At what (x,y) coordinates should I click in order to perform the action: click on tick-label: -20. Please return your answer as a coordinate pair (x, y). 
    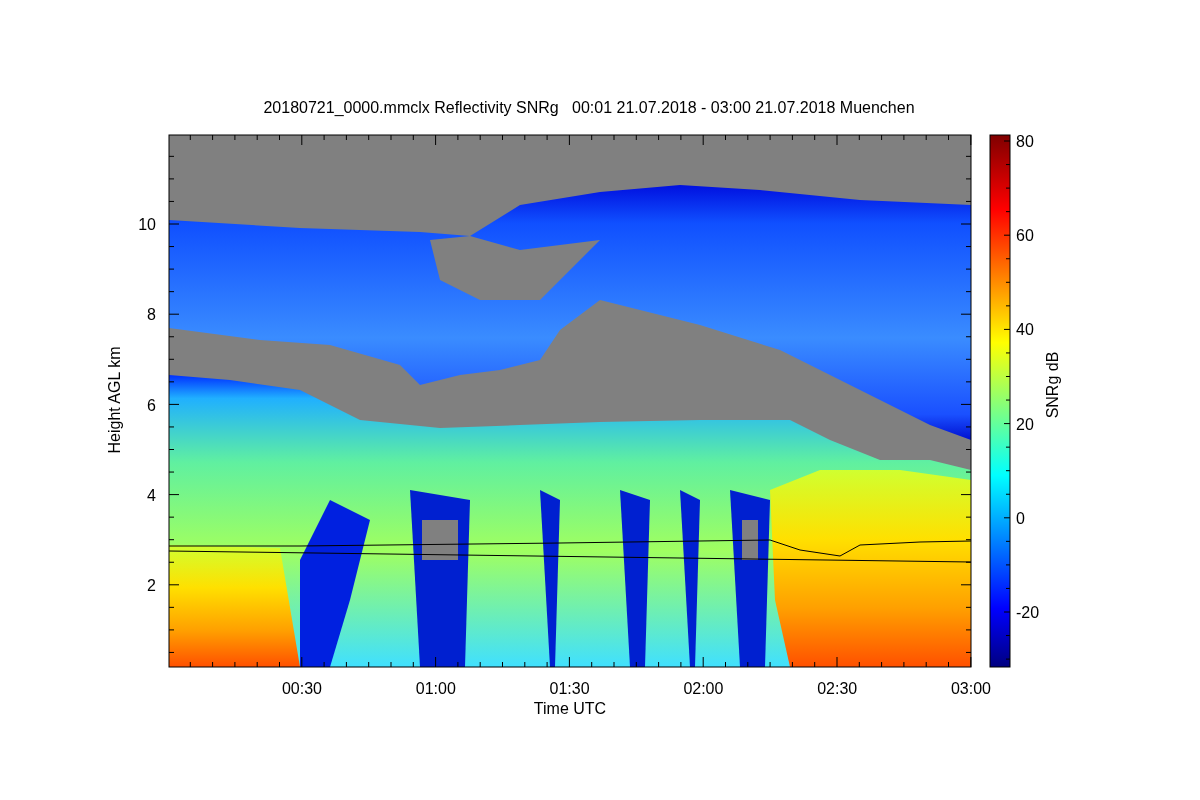
    Looking at the image, I should click on (1028, 612).